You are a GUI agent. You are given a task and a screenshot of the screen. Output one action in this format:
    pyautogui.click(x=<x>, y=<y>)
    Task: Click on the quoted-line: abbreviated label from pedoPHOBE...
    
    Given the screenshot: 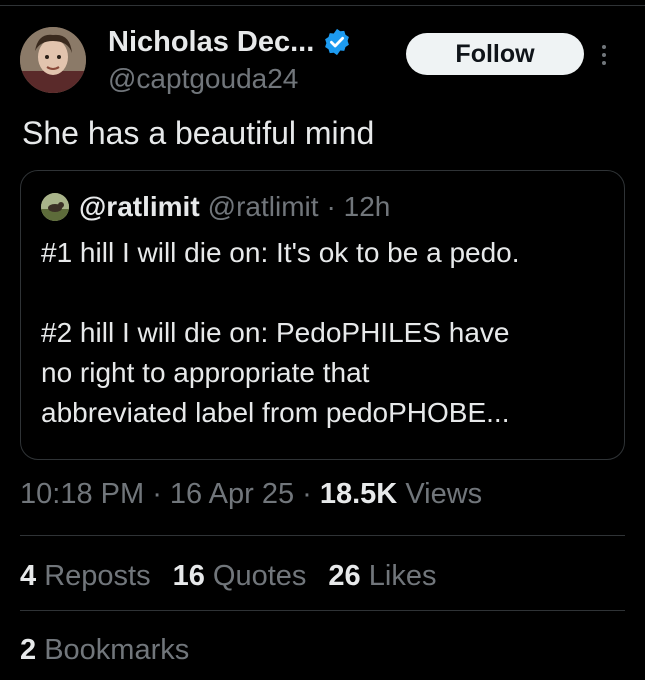 What is the action you would take?
    pyautogui.click(x=275, y=412)
    